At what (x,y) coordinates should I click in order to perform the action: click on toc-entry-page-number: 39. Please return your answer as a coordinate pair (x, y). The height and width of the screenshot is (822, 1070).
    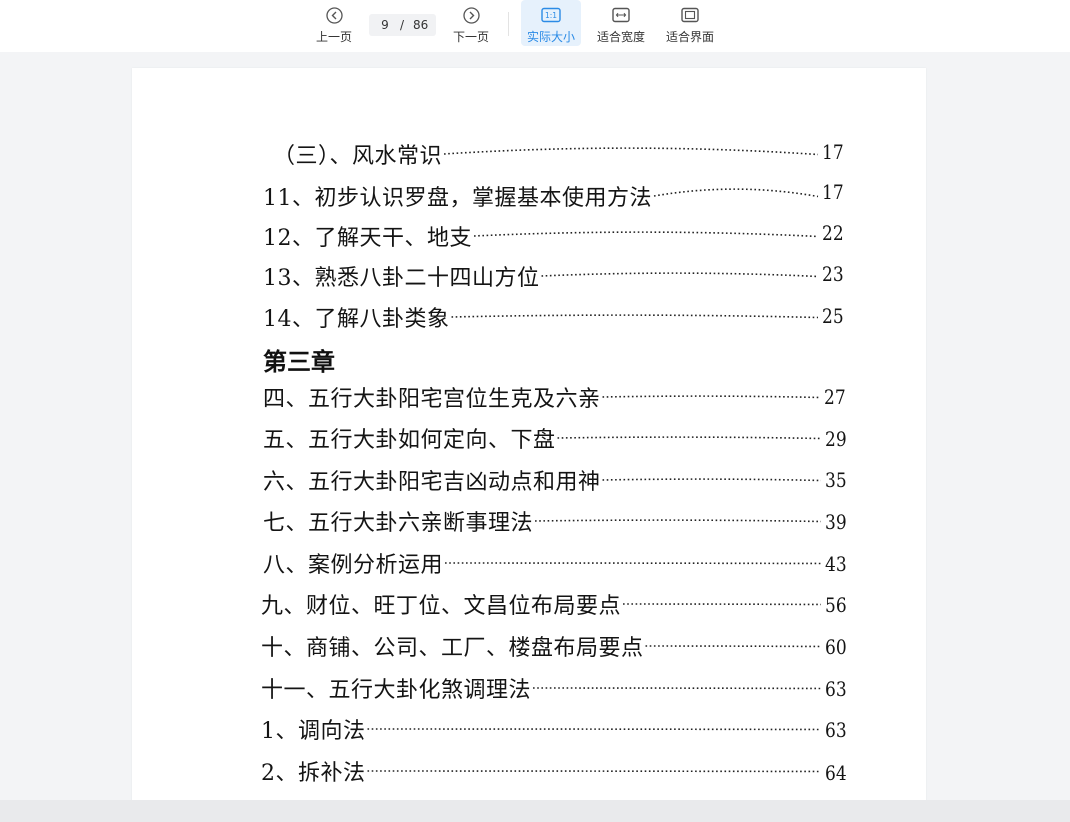
    Looking at the image, I should click on (836, 522).